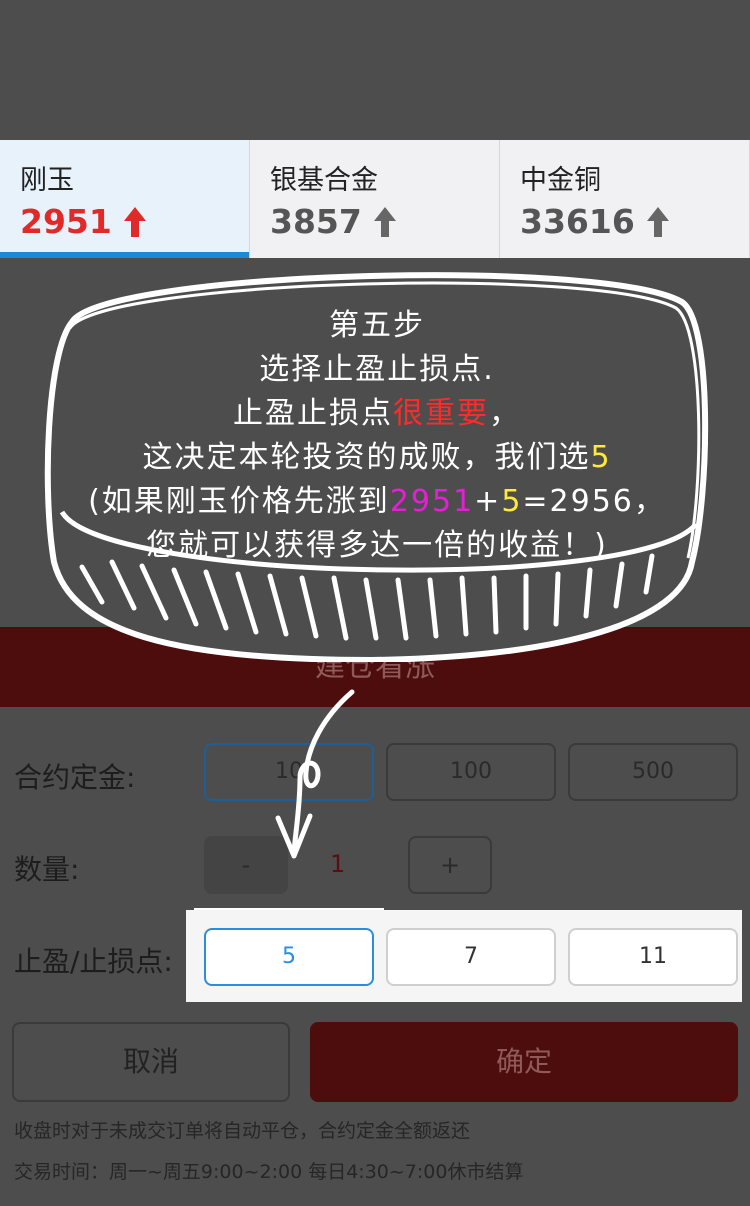 The height and width of the screenshot is (1206, 750). Describe the element at coordinates (471, 772) in the screenshot. I see `deposit-option-100: 100` at that location.